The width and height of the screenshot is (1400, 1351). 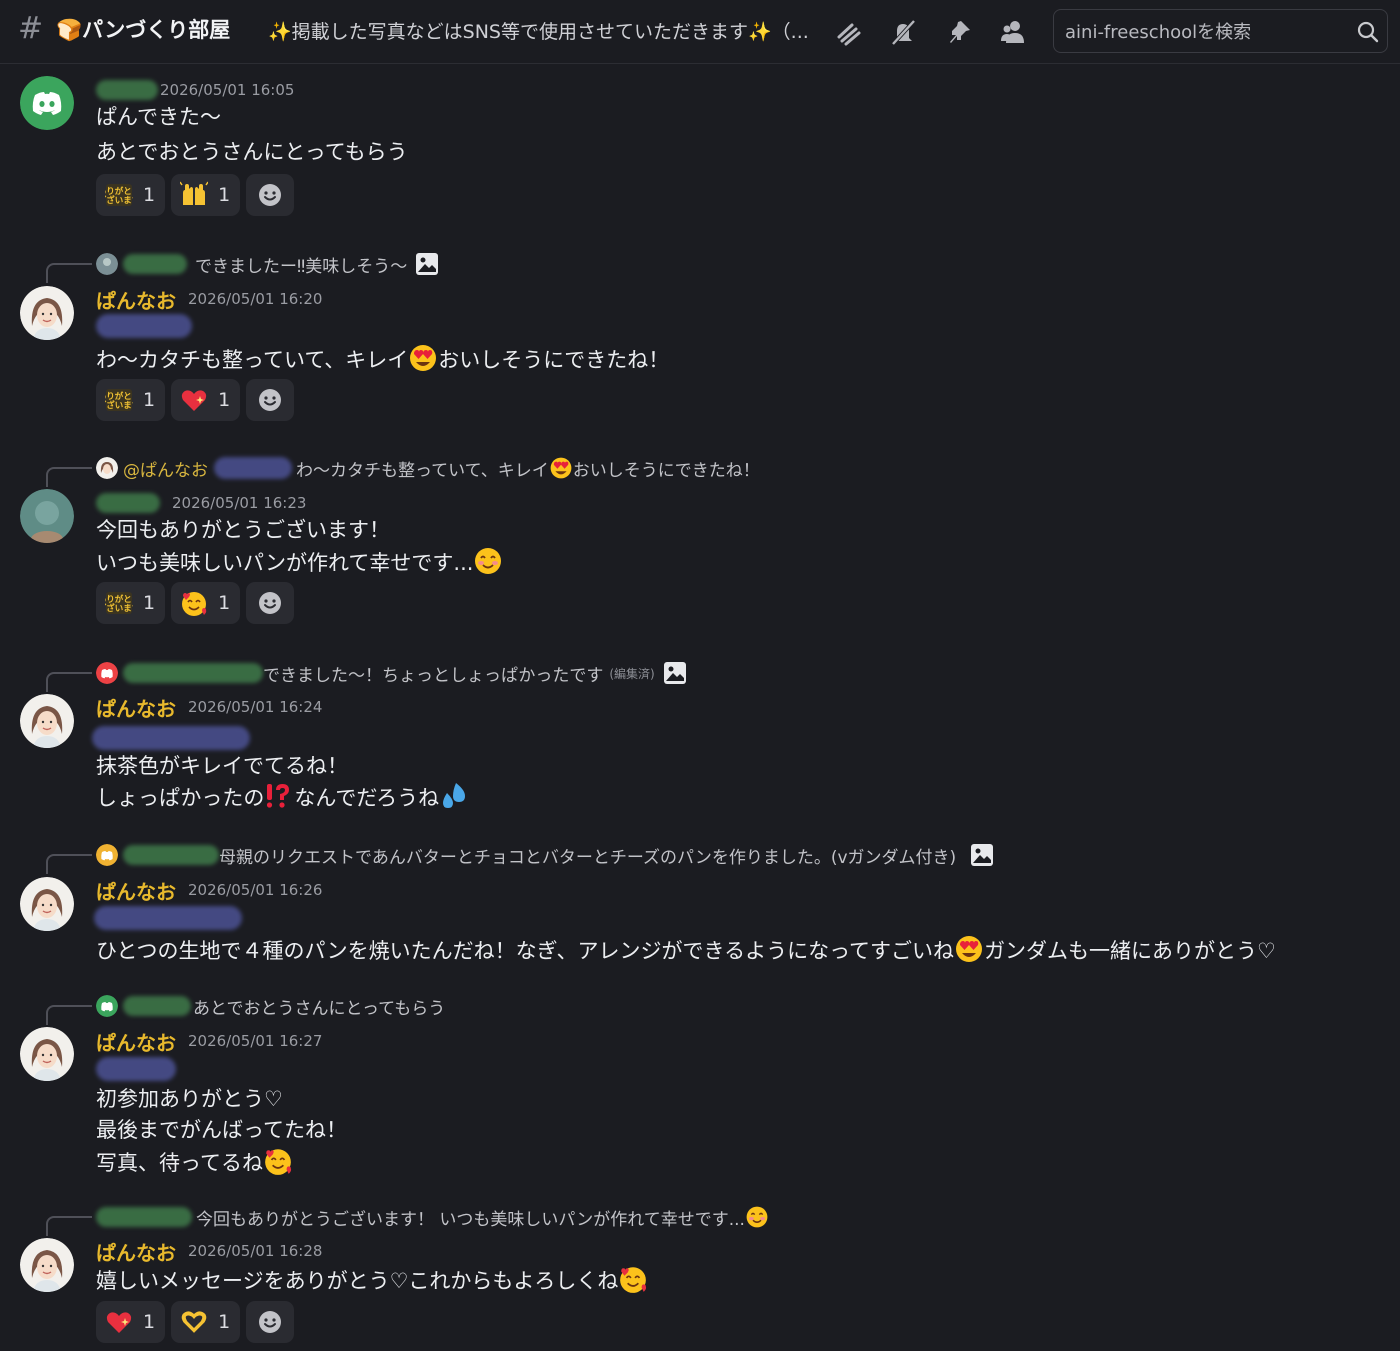 What do you see at coordinates (279, 796) in the screenshot?
I see `exclamation-question-mark-emoji` at bounding box center [279, 796].